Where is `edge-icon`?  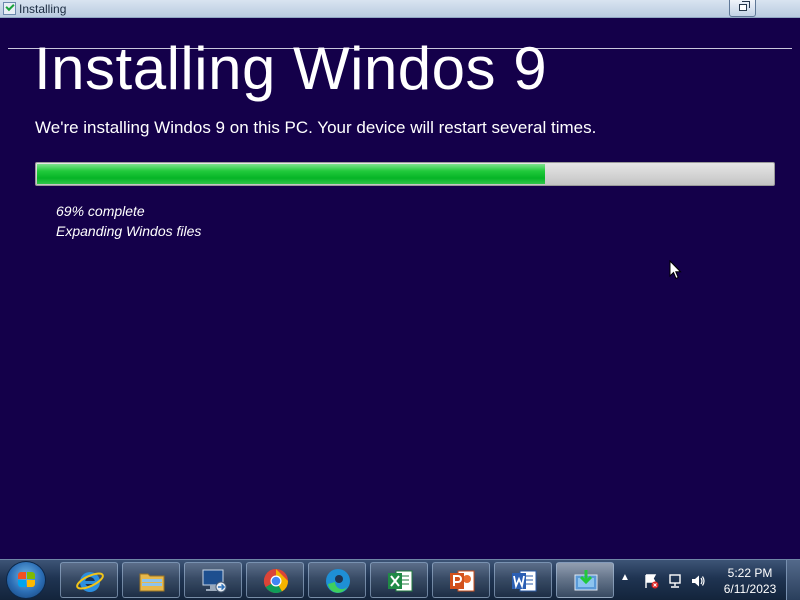 edge-icon is located at coordinates (338, 581).